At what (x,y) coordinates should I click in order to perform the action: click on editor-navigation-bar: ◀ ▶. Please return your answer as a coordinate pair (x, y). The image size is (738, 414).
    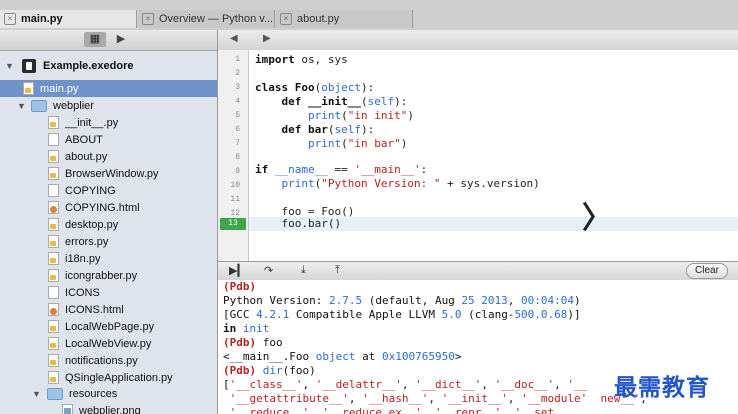
    Looking at the image, I should click on (478, 40).